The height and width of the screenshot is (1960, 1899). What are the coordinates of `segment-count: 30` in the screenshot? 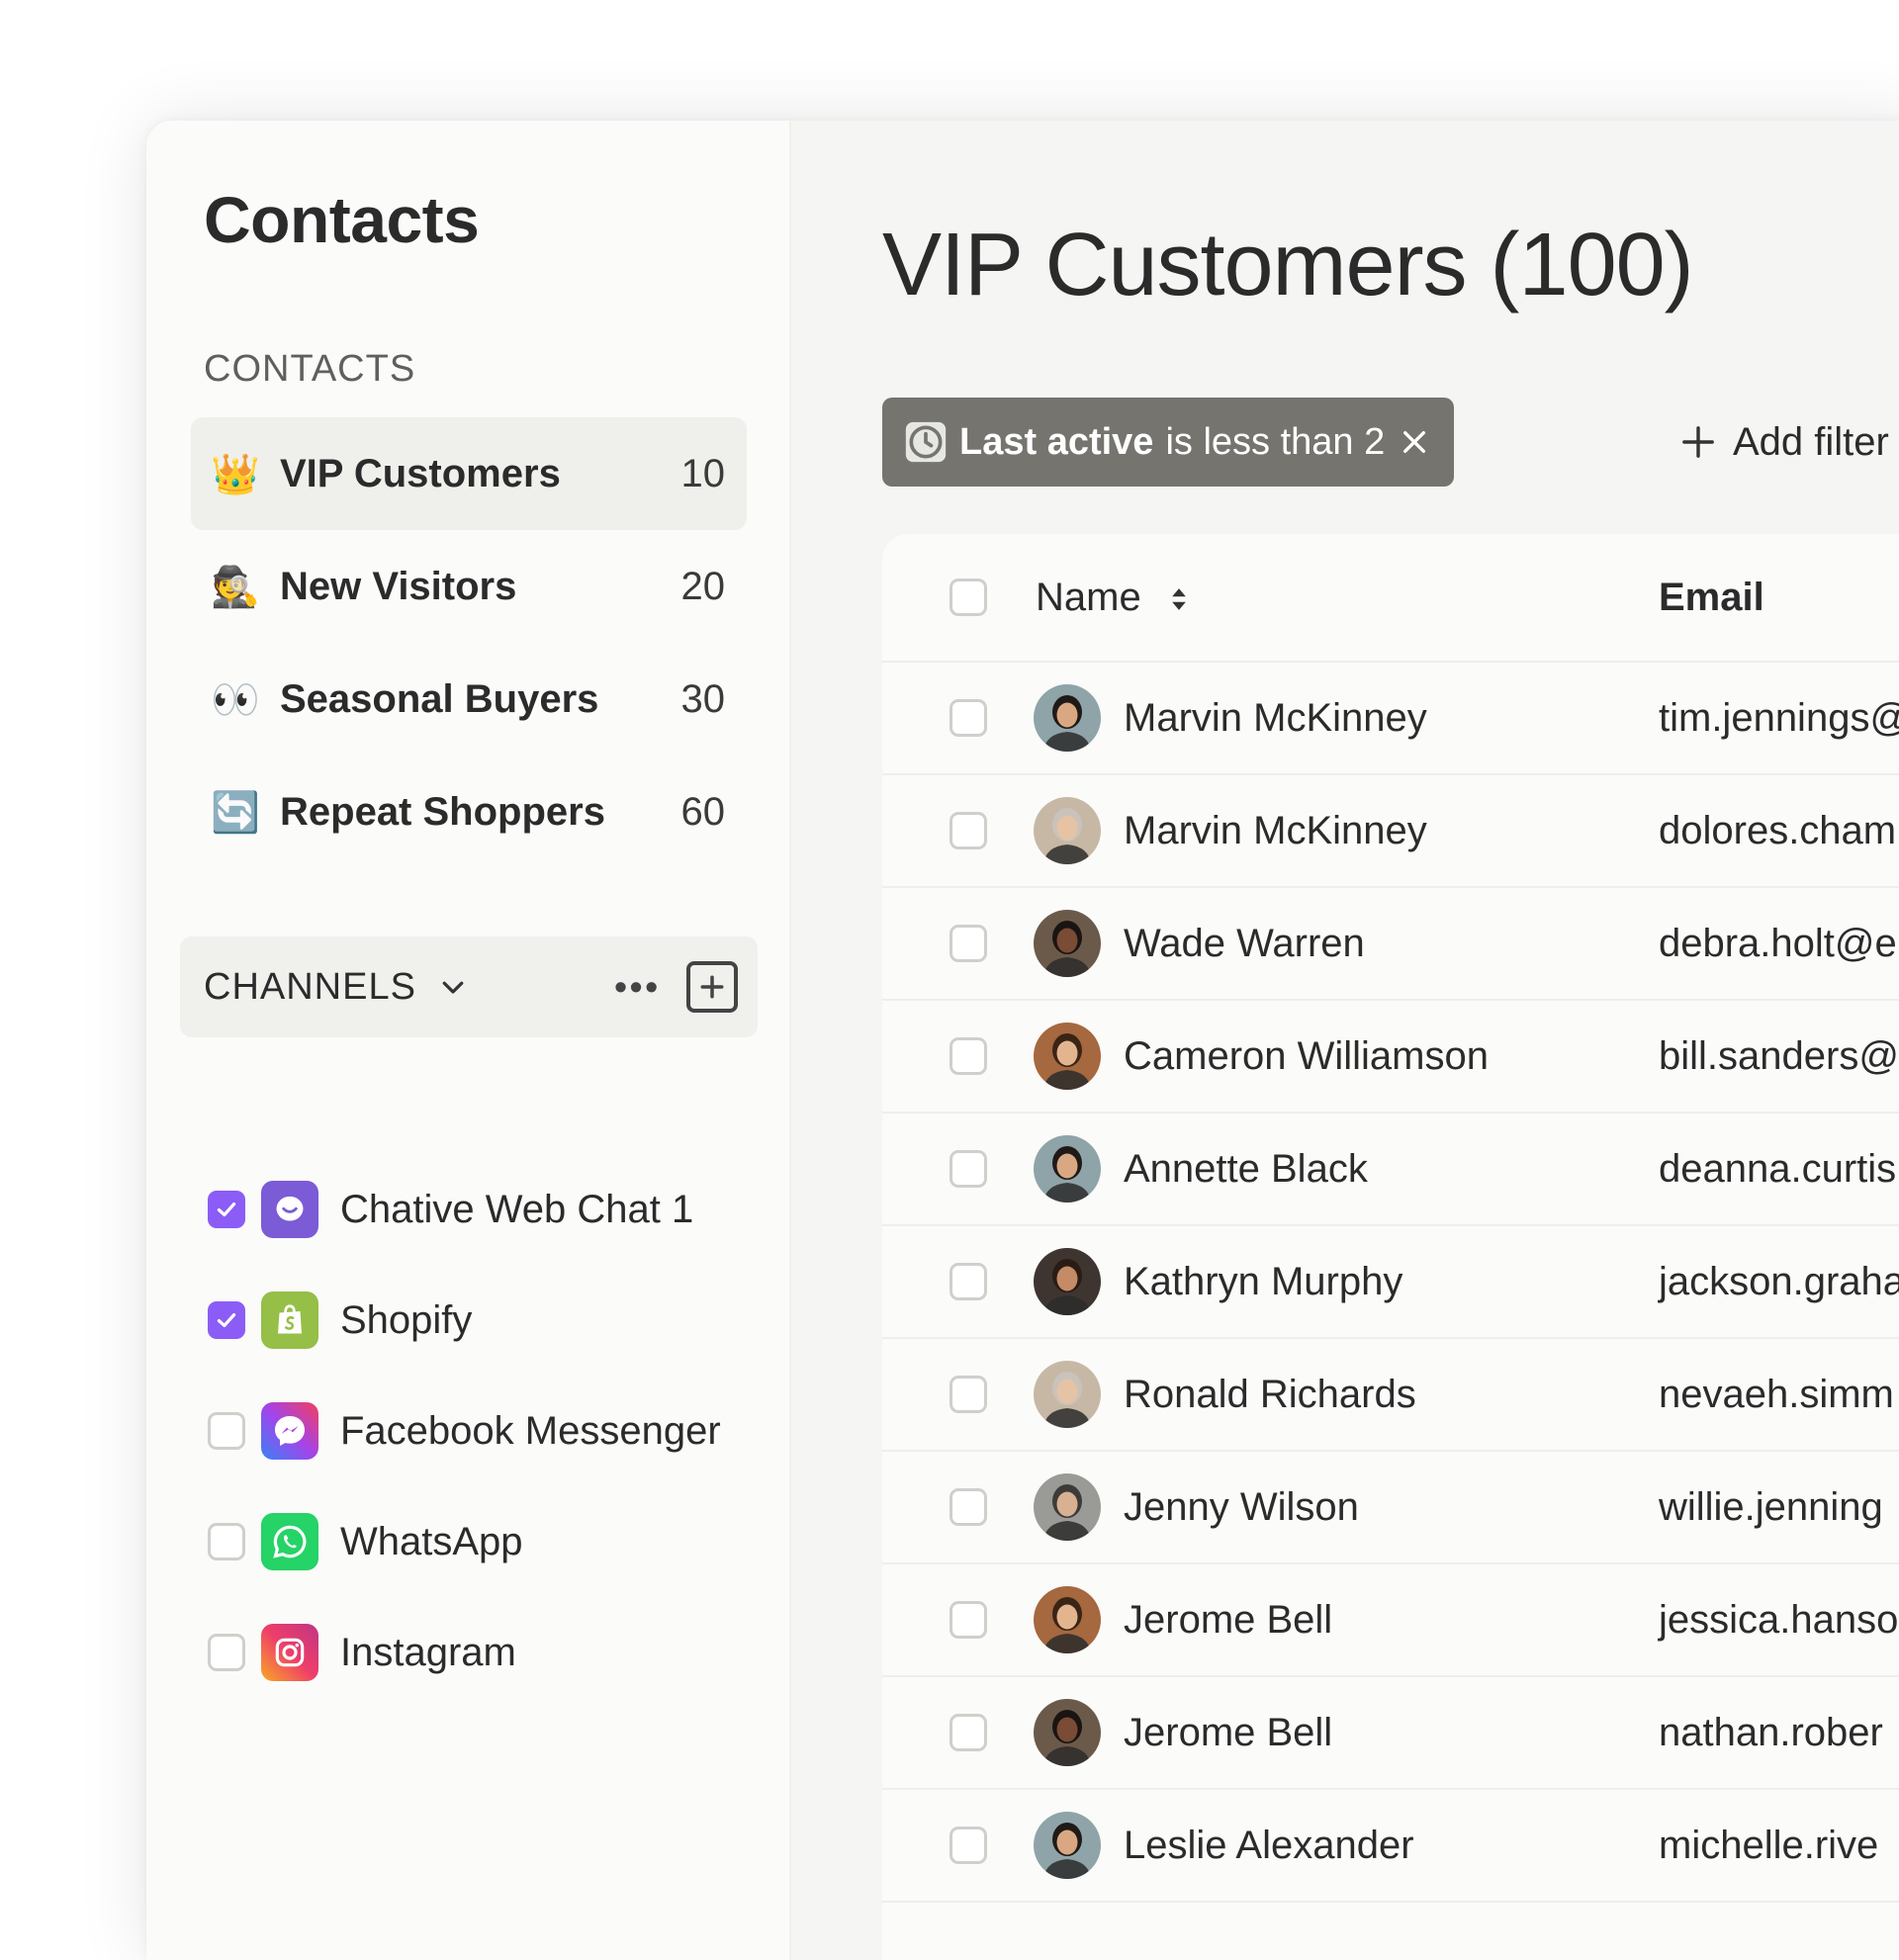 It's located at (703, 698).